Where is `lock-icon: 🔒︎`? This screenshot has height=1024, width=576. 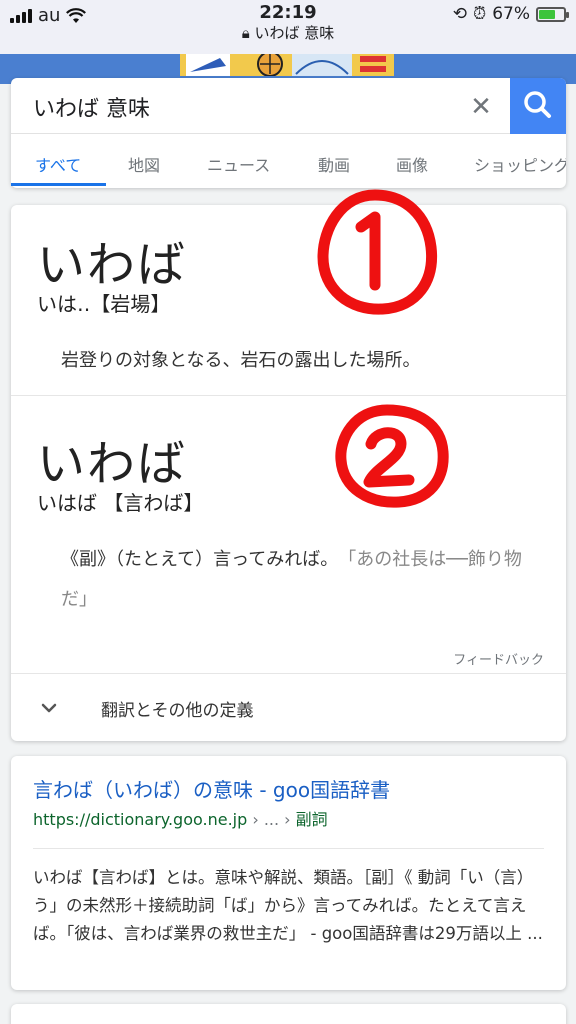
lock-icon: 🔒︎ is located at coordinates (245, 33).